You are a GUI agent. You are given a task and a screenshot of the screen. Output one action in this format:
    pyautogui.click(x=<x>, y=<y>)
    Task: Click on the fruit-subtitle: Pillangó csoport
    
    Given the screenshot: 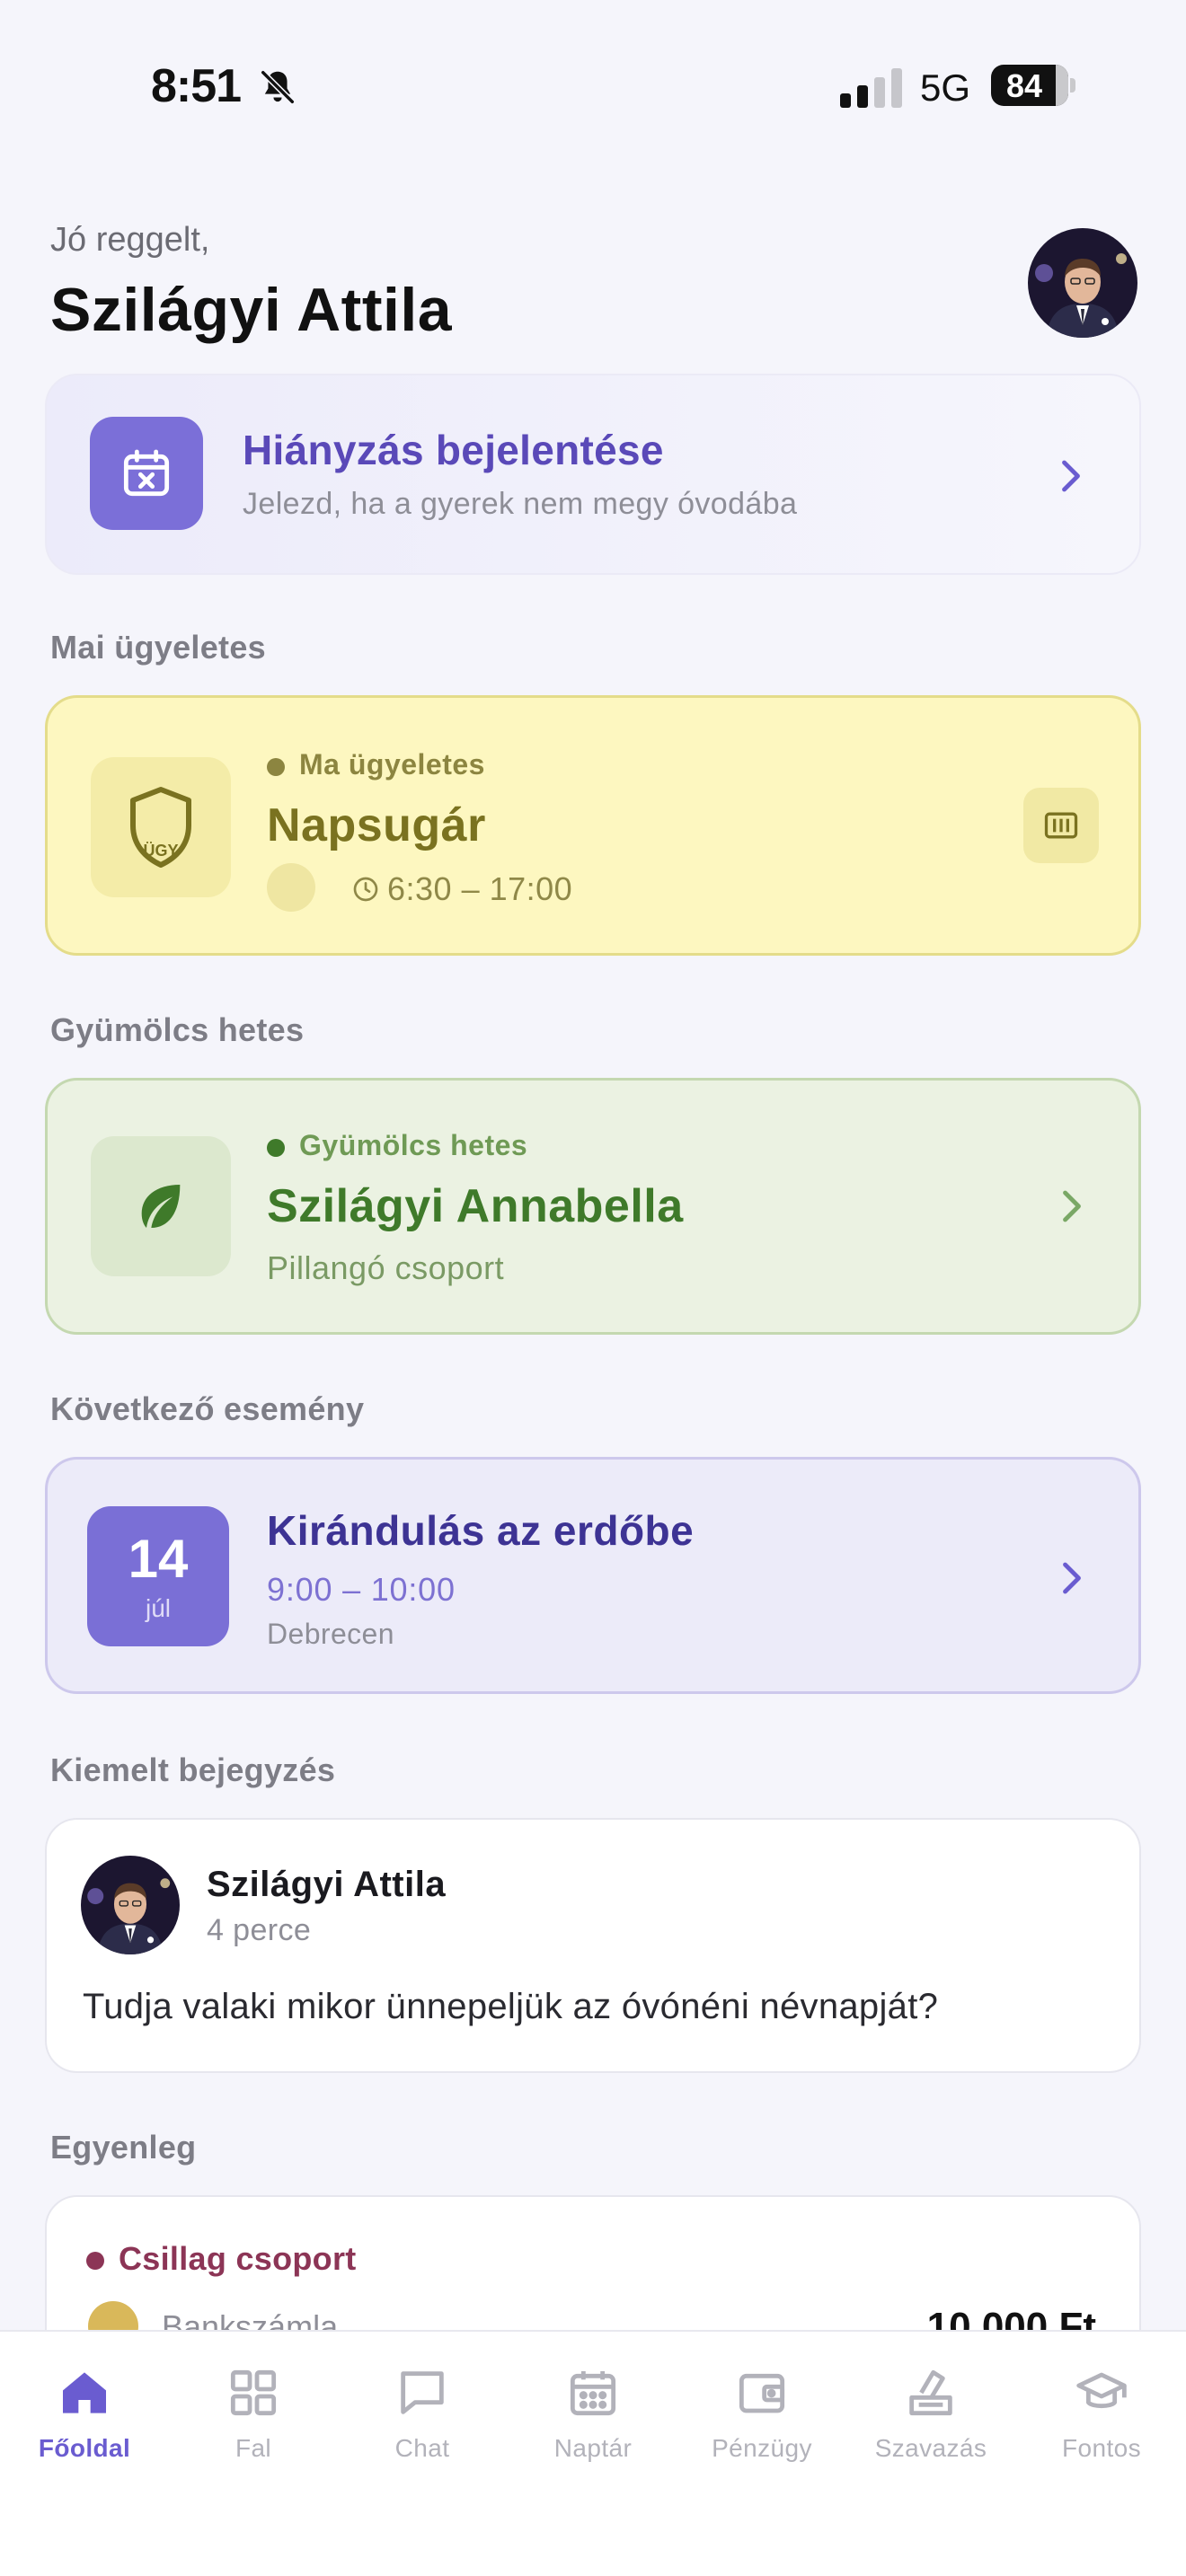 What is the action you would take?
    pyautogui.click(x=386, y=1267)
    